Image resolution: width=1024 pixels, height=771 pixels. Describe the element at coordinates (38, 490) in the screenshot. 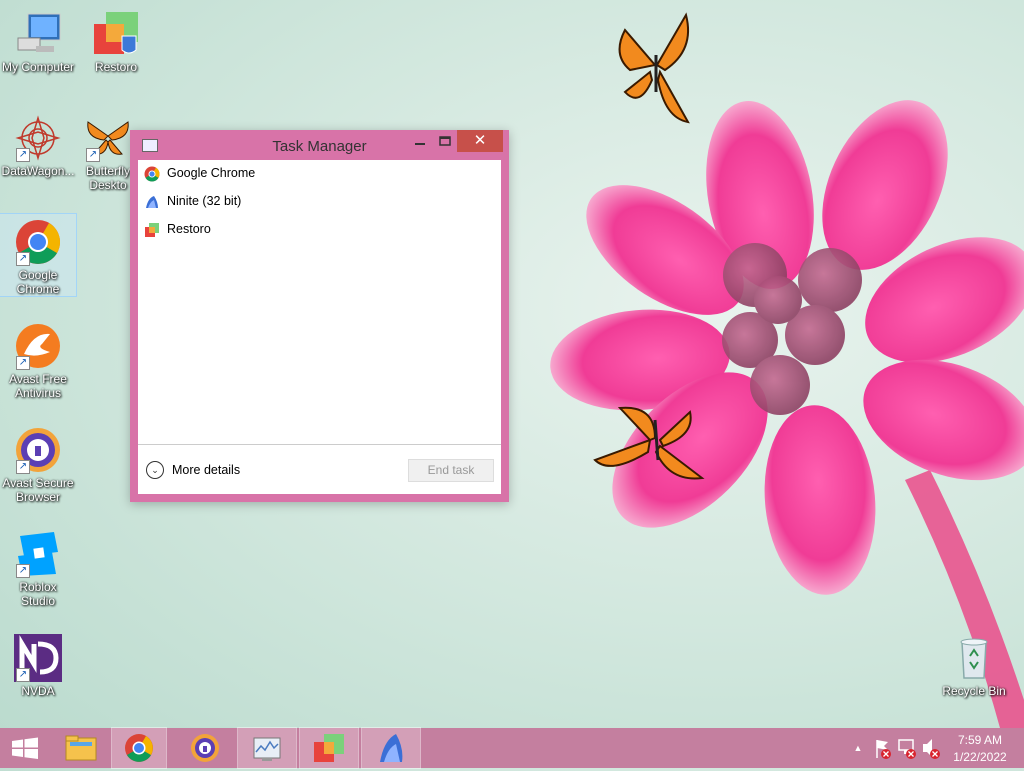

I see `desktop-icon-label: Avast Secure Browser` at that location.